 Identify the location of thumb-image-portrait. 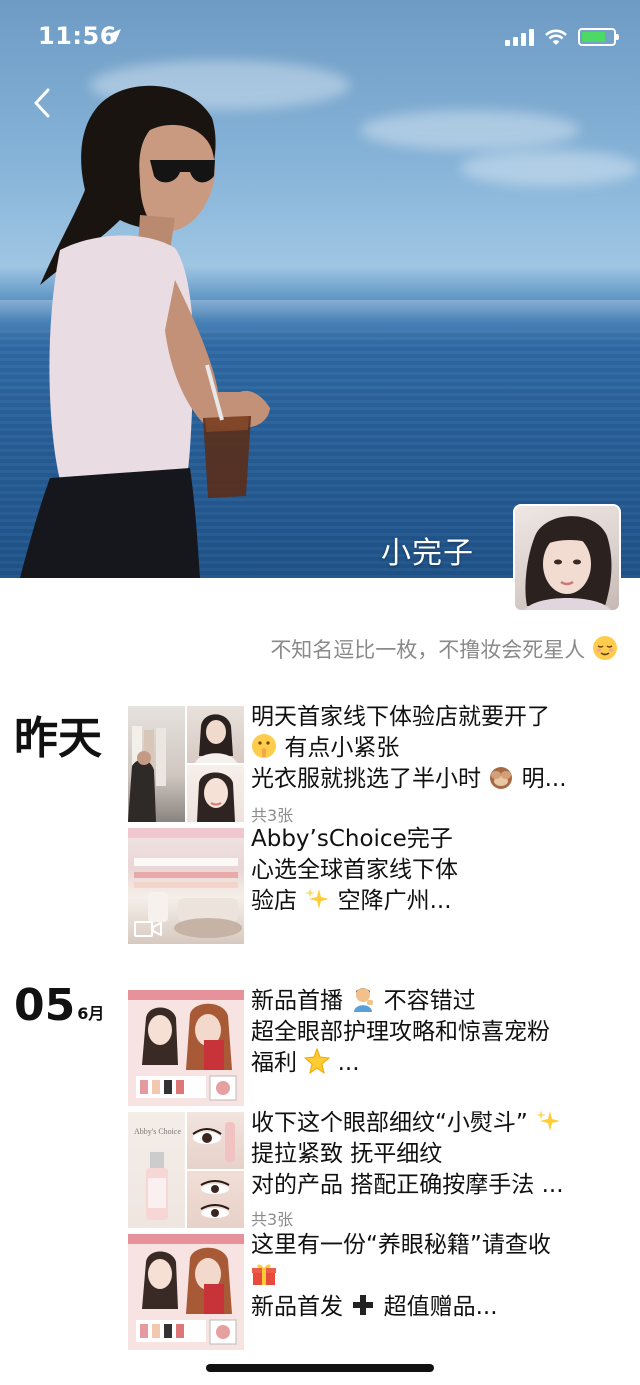
(215, 734).